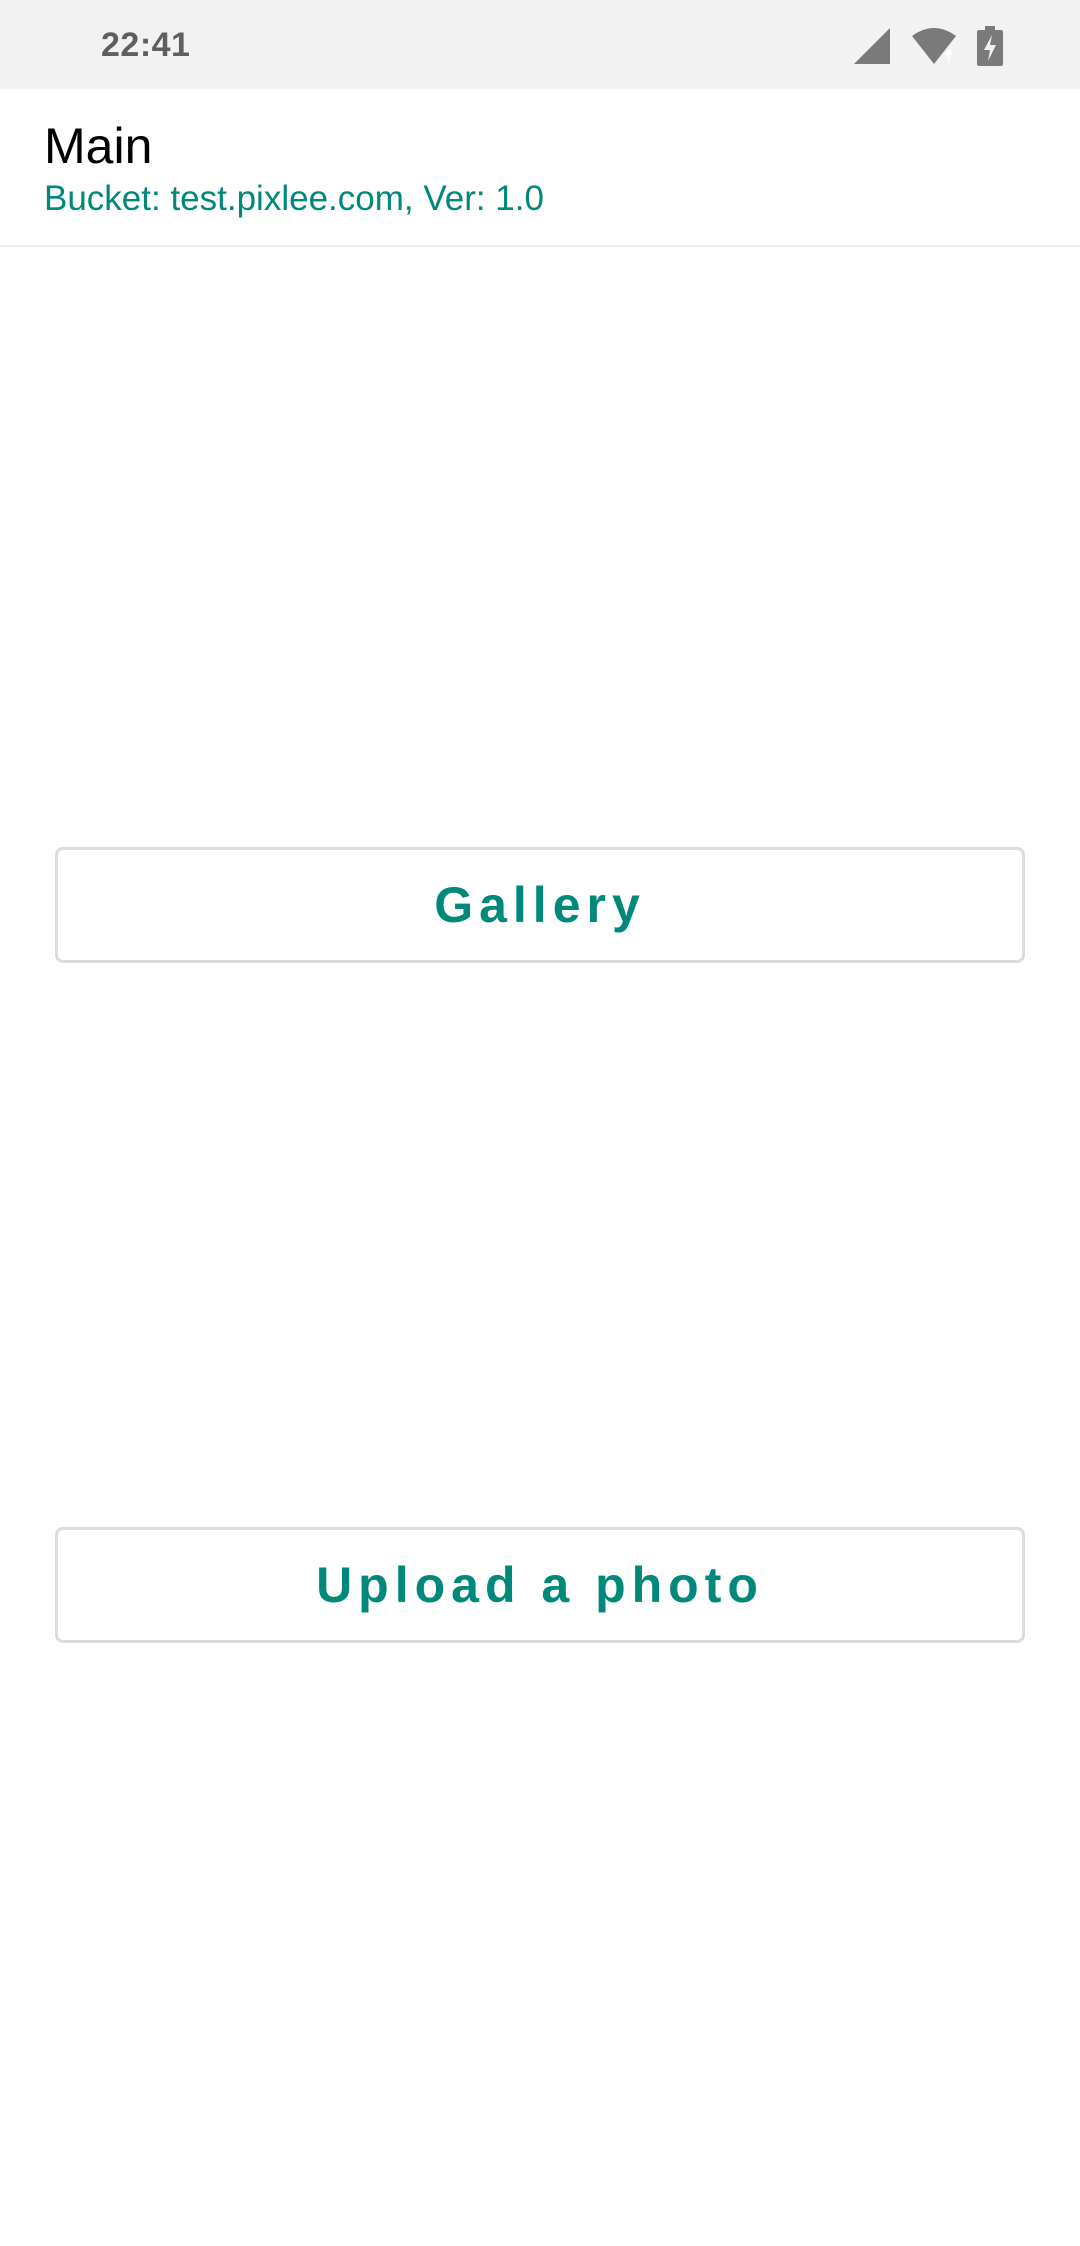 The height and width of the screenshot is (2246, 1080). Describe the element at coordinates (540, 905) in the screenshot. I see `gallery-button: Gallery` at that location.